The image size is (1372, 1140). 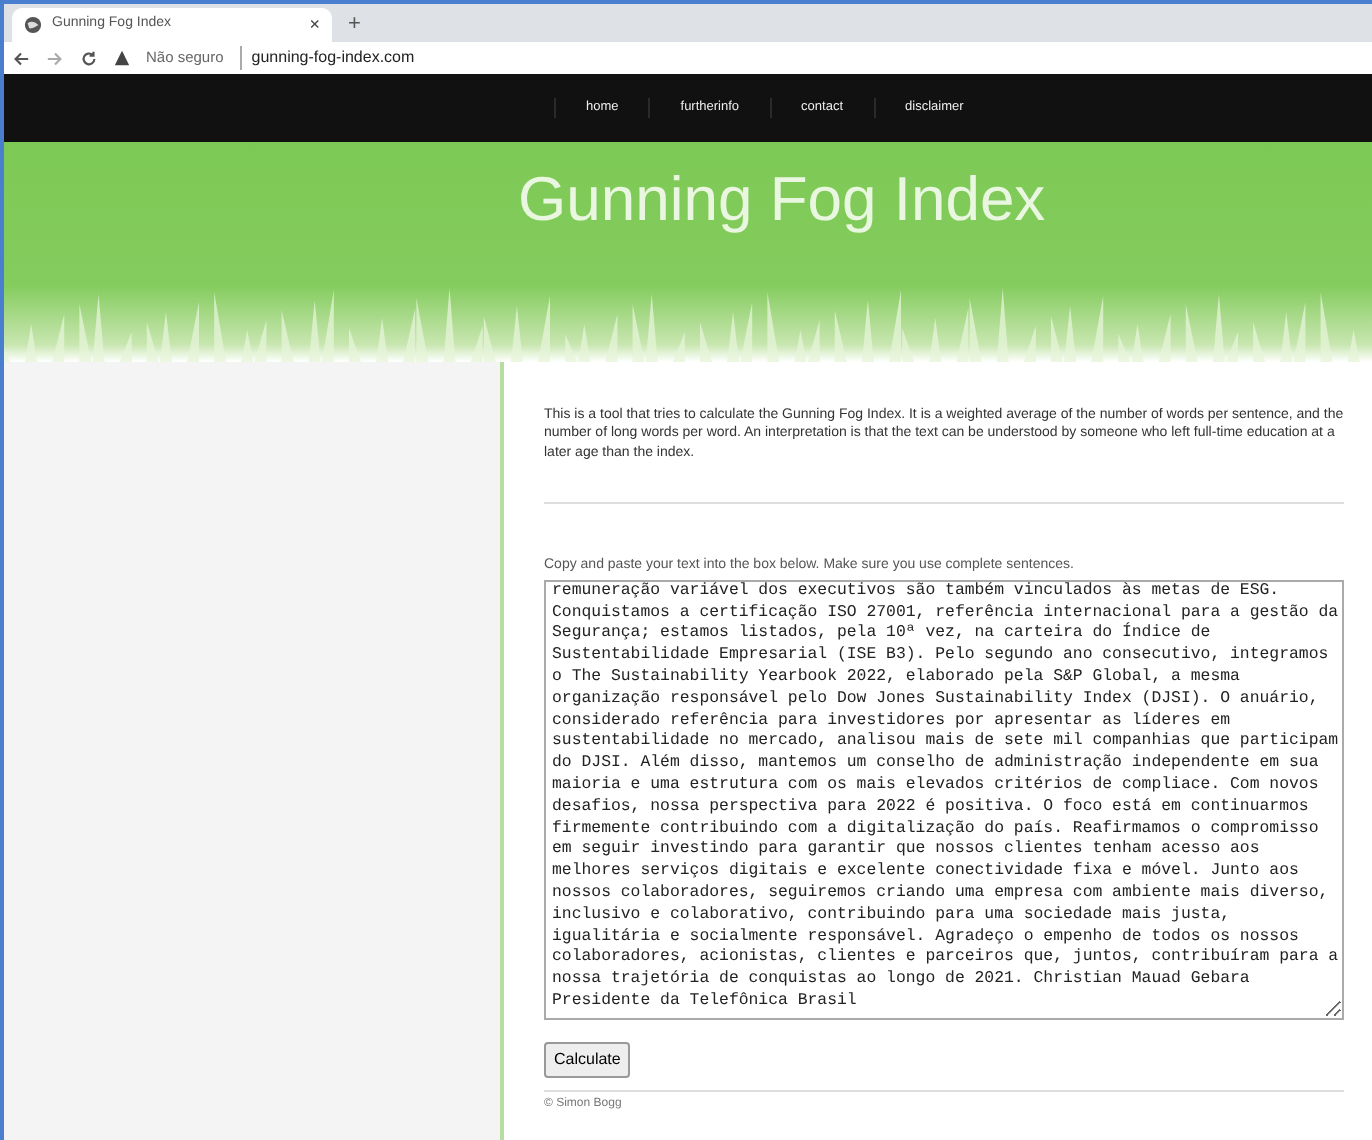 What do you see at coordinates (314, 25) in the screenshot?
I see `close-tab-button: ×` at bounding box center [314, 25].